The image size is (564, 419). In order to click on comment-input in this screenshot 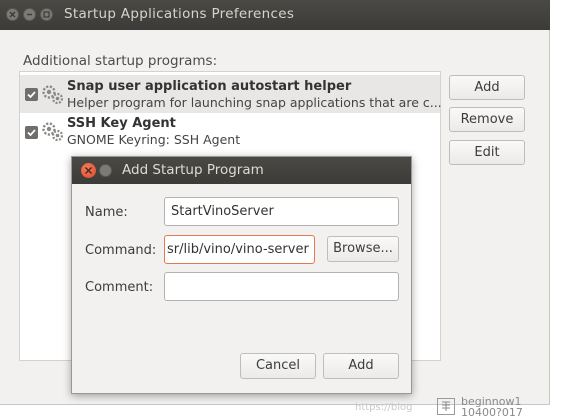, I will do `click(281, 286)`.